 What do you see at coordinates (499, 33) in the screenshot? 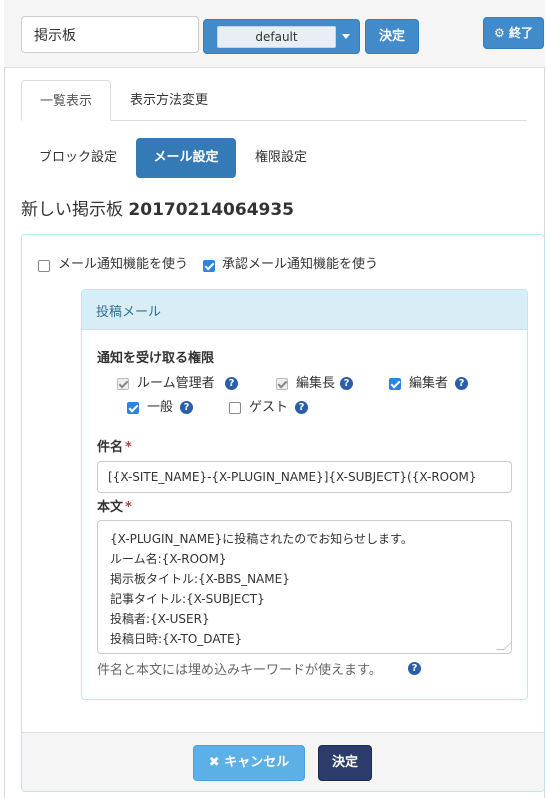
I see `gear-icon: ⚙` at bounding box center [499, 33].